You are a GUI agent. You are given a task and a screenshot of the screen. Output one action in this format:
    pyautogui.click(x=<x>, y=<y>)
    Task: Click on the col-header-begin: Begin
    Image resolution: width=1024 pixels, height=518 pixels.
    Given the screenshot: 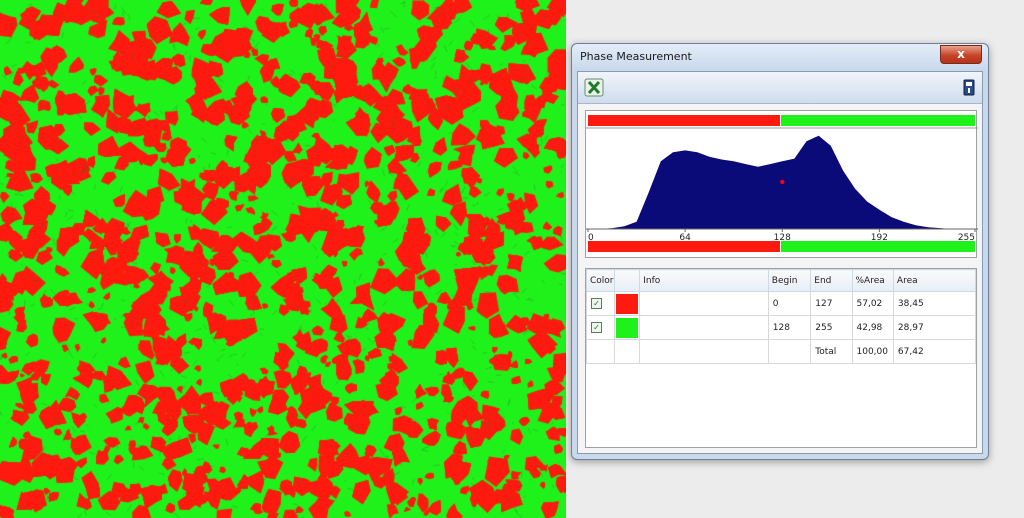 What is the action you would take?
    pyautogui.click(x=789, y=280)
    